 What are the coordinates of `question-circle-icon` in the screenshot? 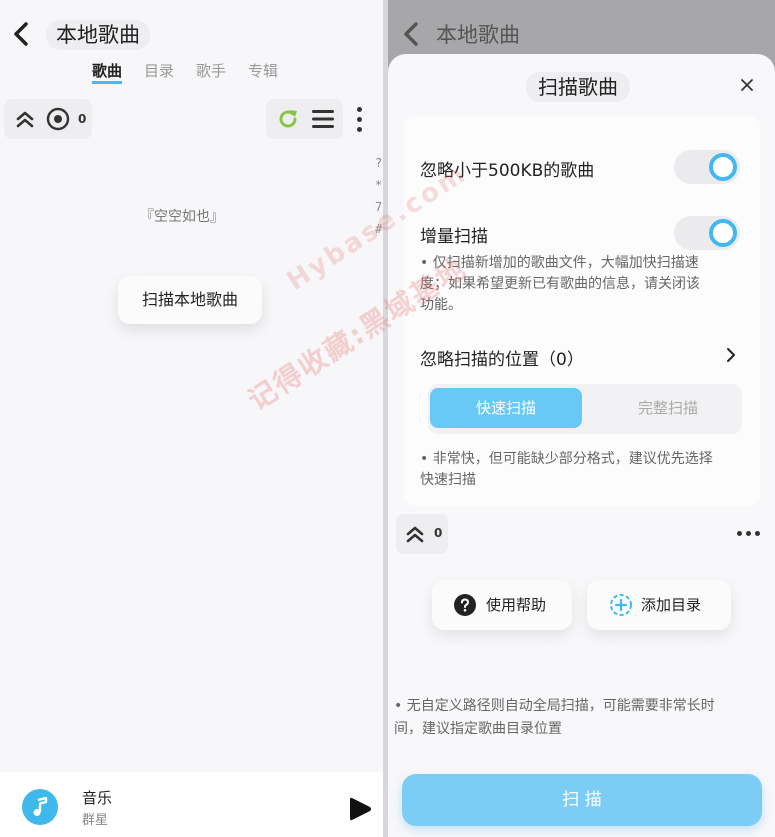 It's located at (465, 605).